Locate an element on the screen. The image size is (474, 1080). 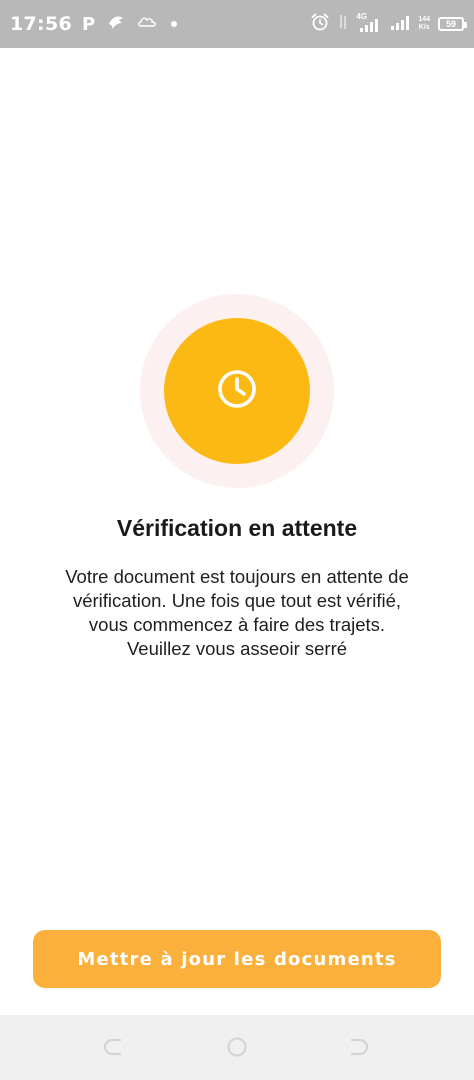
signal-4g-icon: 4G is located at coordinates (369, 23).